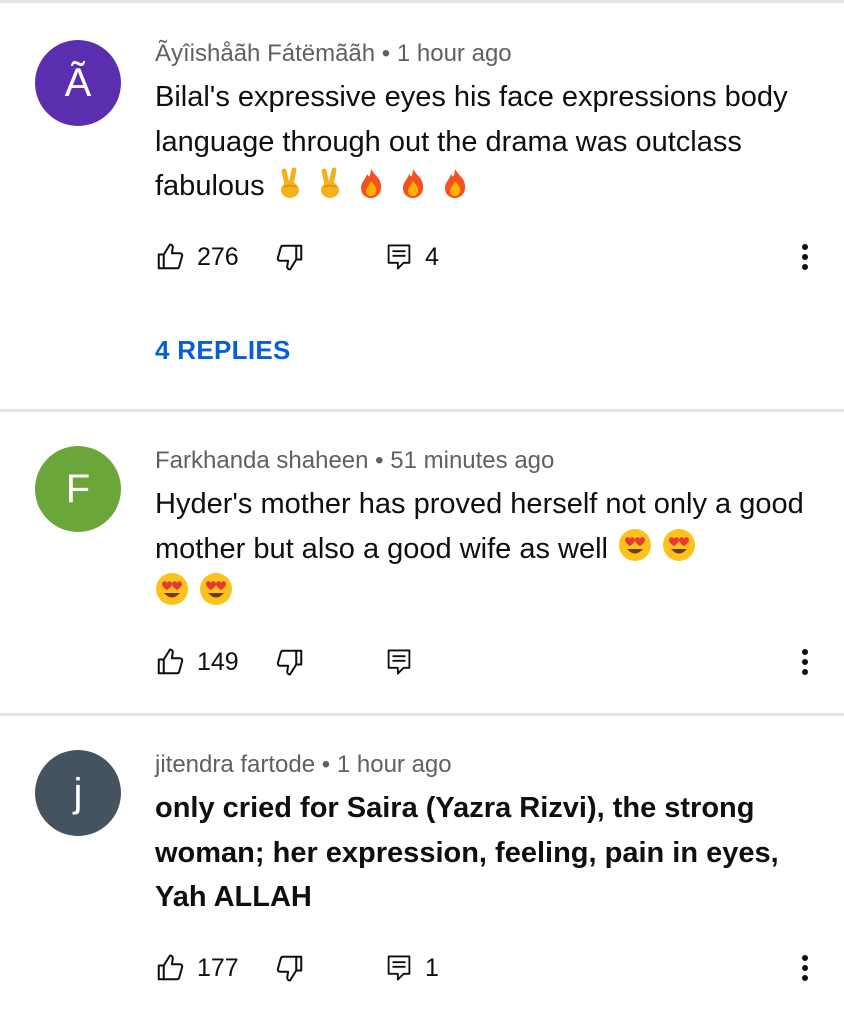 The image size is (844, 1024). I want to click on author-name: Farkhanda shaheen, so click(262, 460).